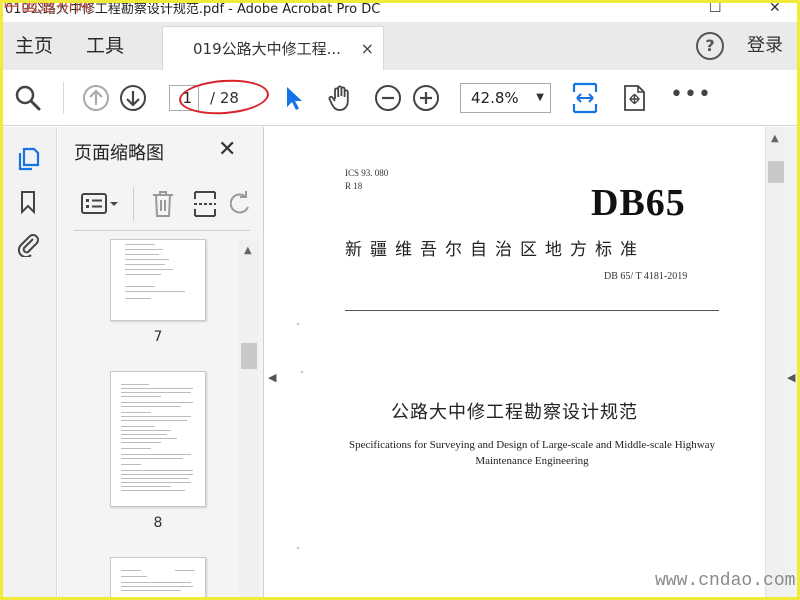 The width and height of the screenshot is (800, 600). Describe the element at coordinates (133, 98) in the screenshot. I see `next-page-icon` at that location.